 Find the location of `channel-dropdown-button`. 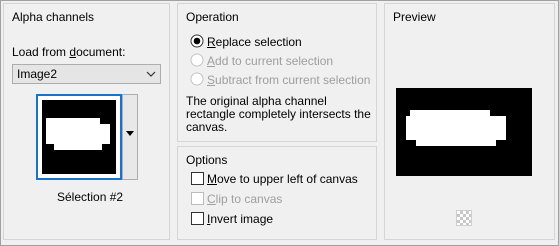

channel-dropdown-button is located at coordinates (130, 137).